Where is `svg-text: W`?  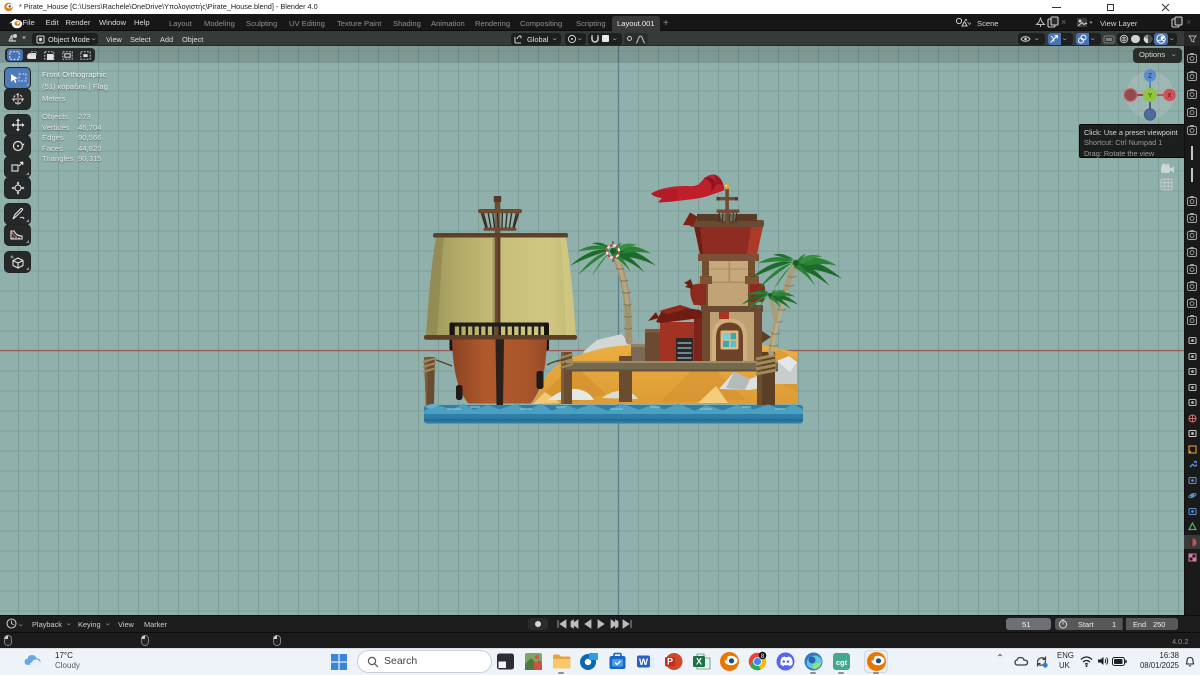 svg-text: W is located at coordinates (643, 661).